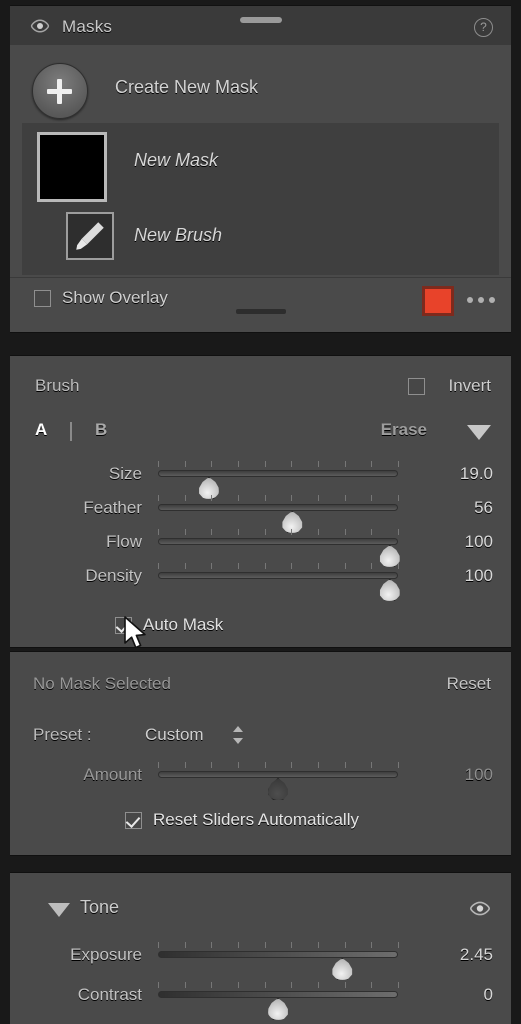 The height and width of the screenshot is (1024, 521). Describe the element at coordinates (260, 434) in the screenshot. I see `brush-ab-row: A B Erase` at that location.